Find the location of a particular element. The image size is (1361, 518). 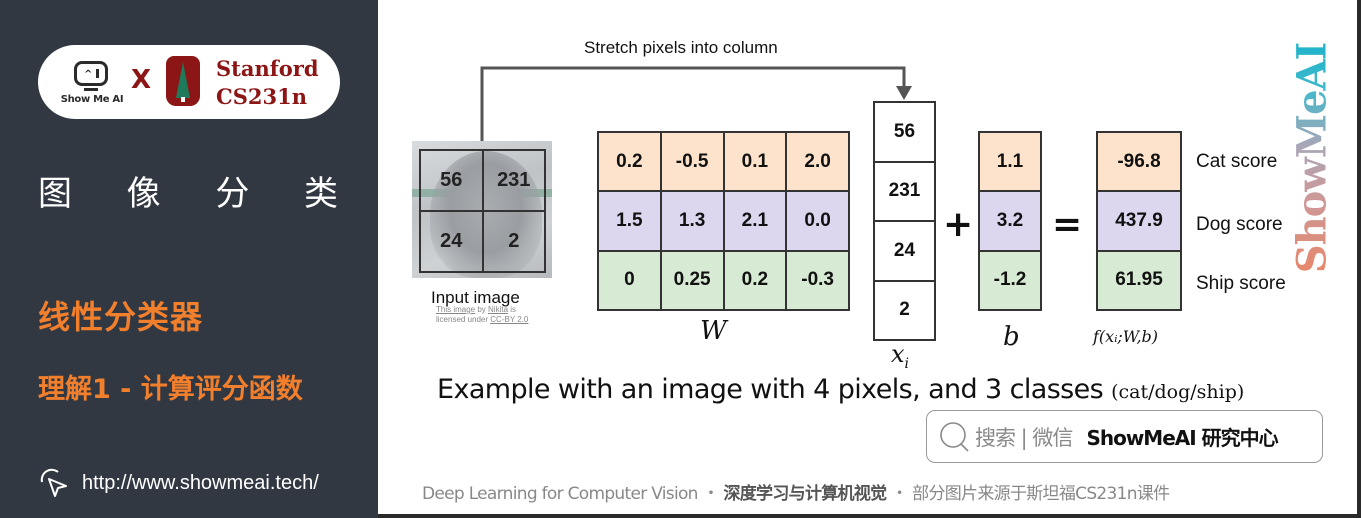

right-border is located at coordinates (1359, 259).